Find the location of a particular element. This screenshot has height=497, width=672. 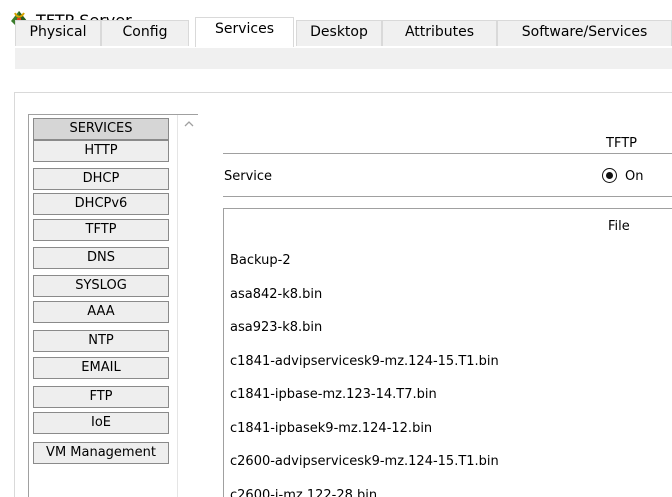

tab-strip is located at coordinates (336, 57).